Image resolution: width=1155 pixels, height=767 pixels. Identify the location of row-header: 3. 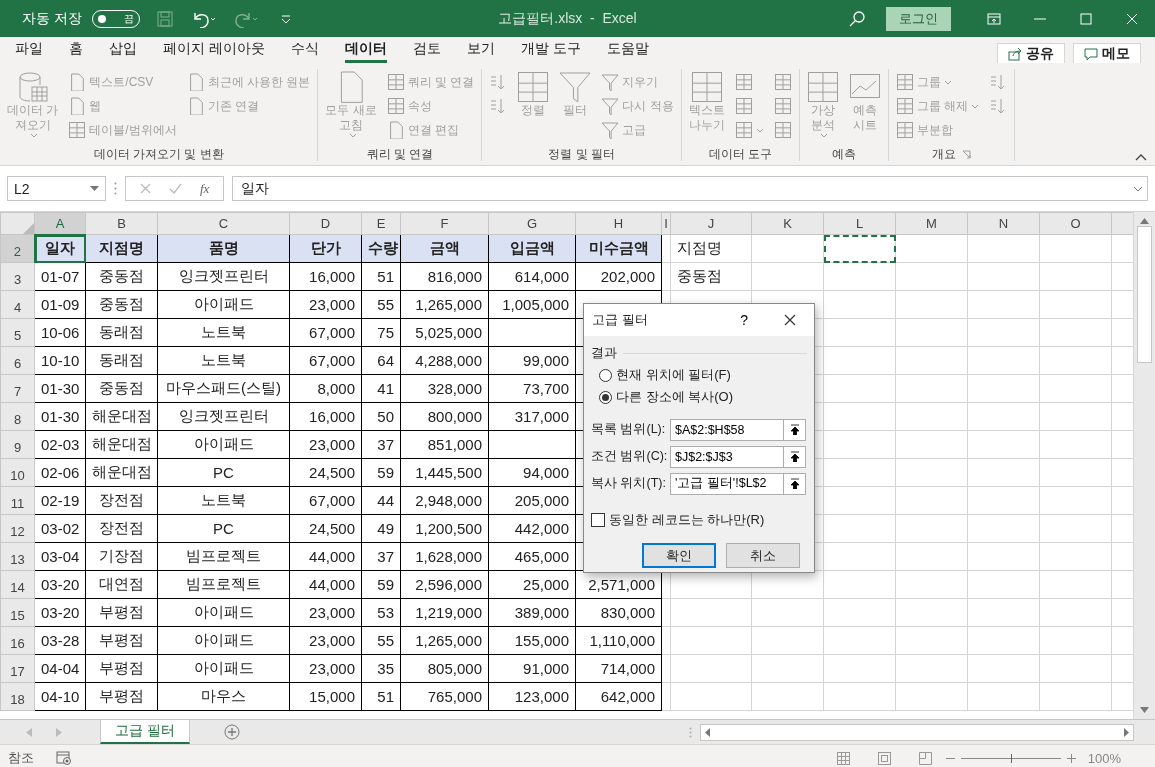
(17, 276).